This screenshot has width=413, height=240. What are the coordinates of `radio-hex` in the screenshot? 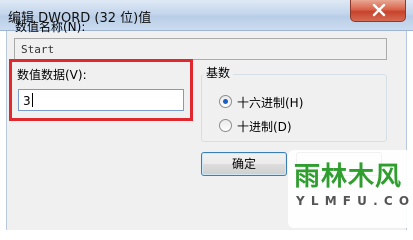 It's located at (225, 101).